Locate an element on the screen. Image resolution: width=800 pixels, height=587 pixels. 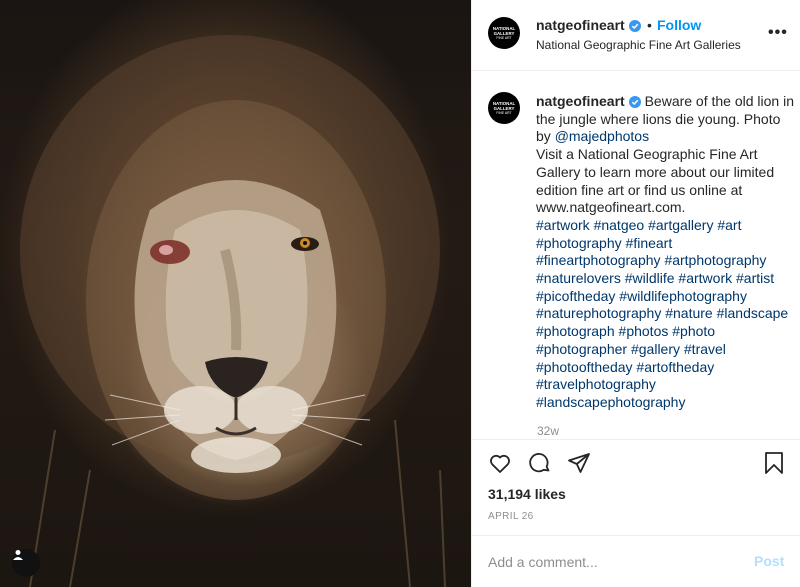
profile-avatar: NATIONAL GALLERY FINE ART is located at coordinates (504, 33).